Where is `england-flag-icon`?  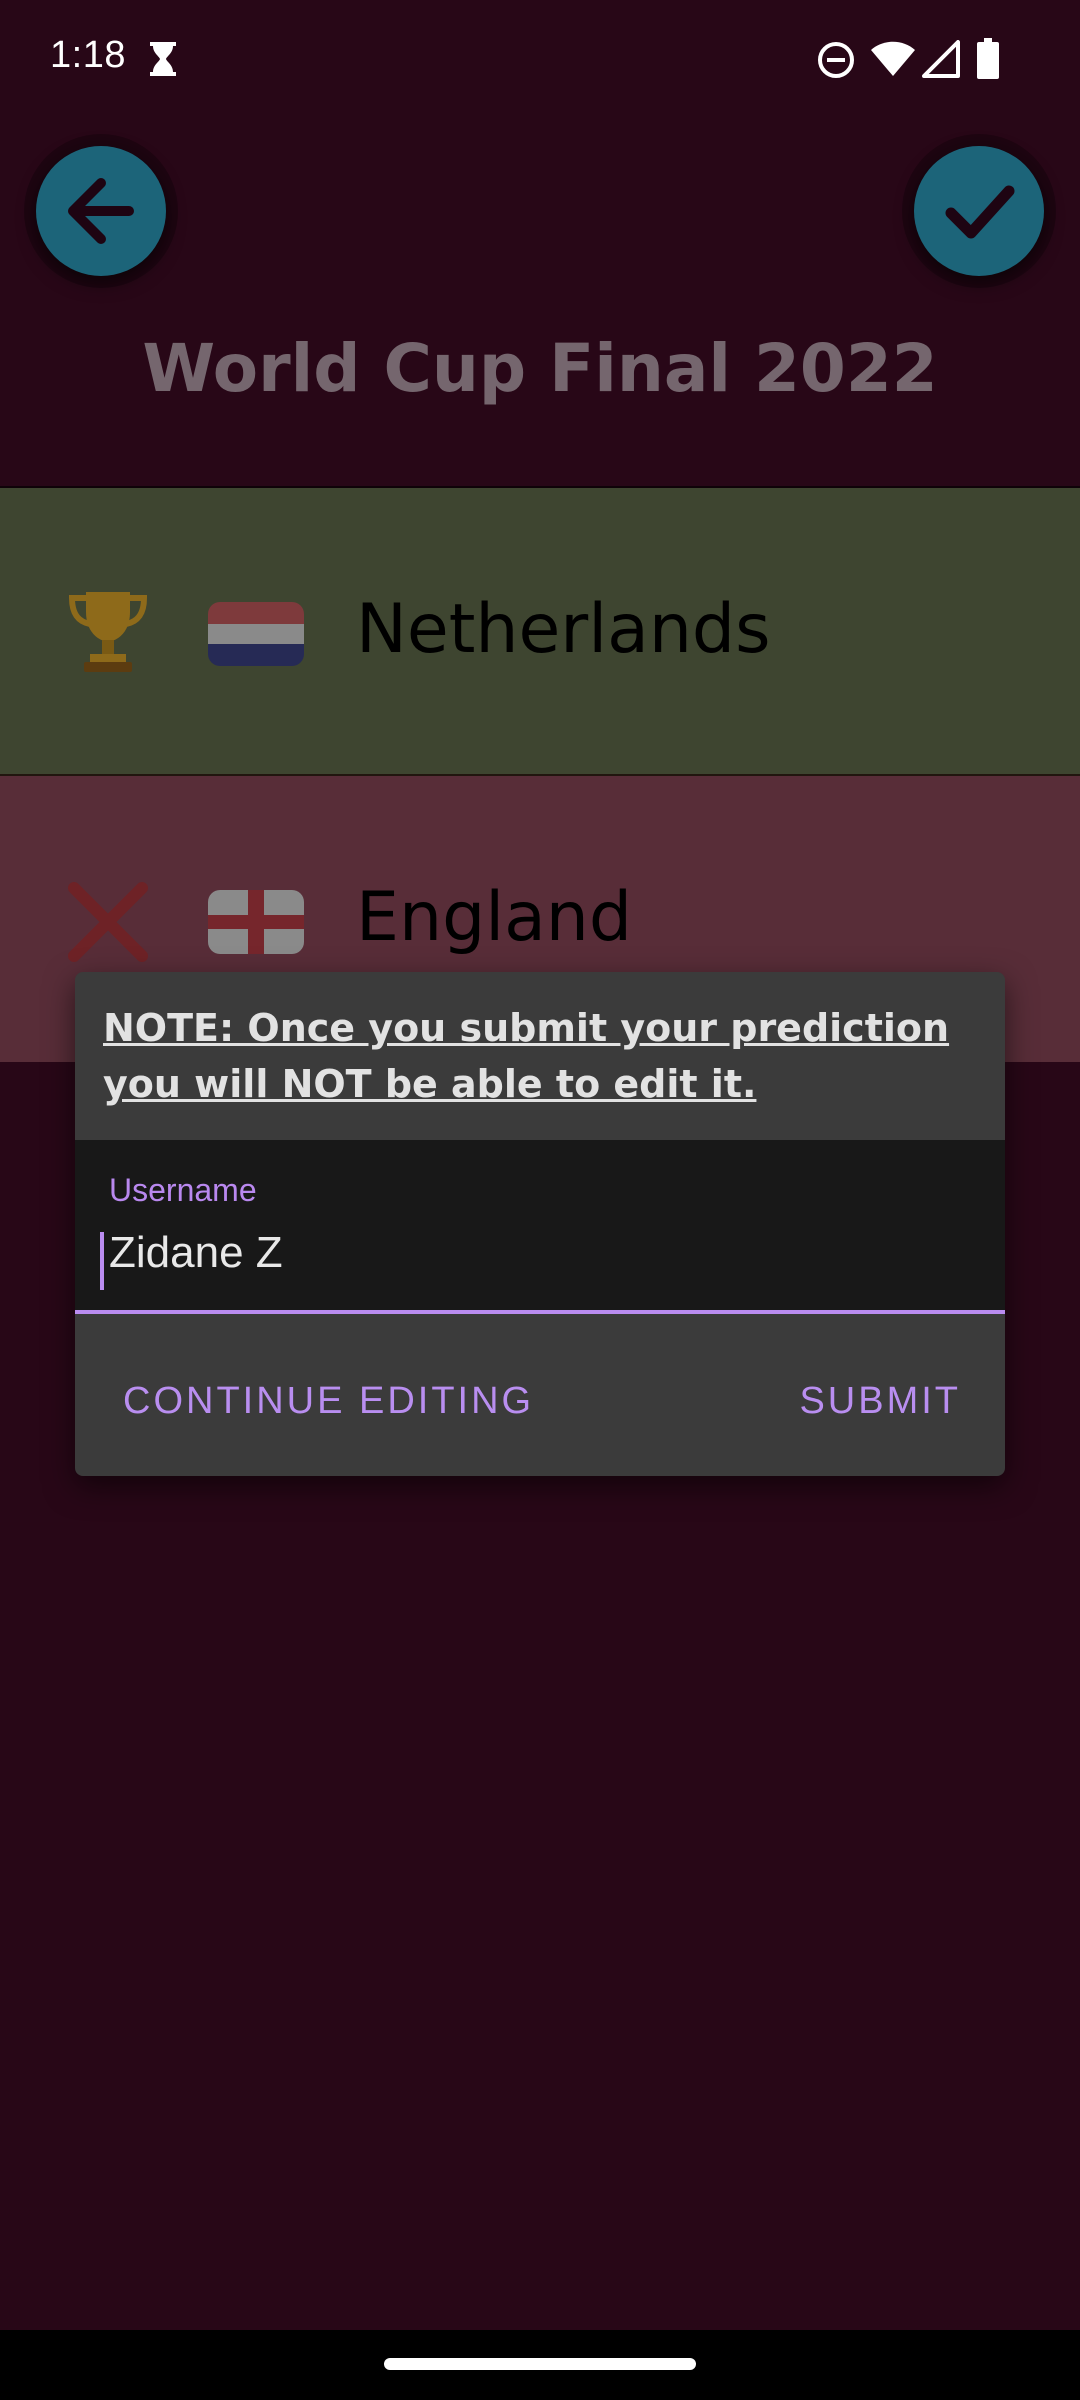
england-flag-icon is located at coordinates (256, 922).